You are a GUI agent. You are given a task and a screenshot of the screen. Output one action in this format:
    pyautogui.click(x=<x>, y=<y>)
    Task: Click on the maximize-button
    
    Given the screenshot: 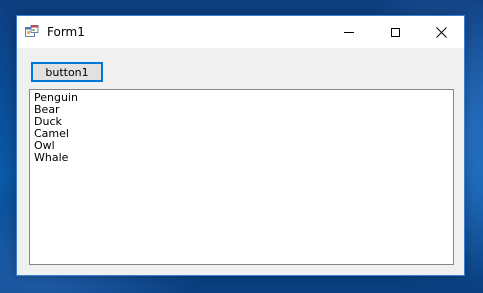 What is the action you would take?
    pyautogui.click(x=395, y=32)
    